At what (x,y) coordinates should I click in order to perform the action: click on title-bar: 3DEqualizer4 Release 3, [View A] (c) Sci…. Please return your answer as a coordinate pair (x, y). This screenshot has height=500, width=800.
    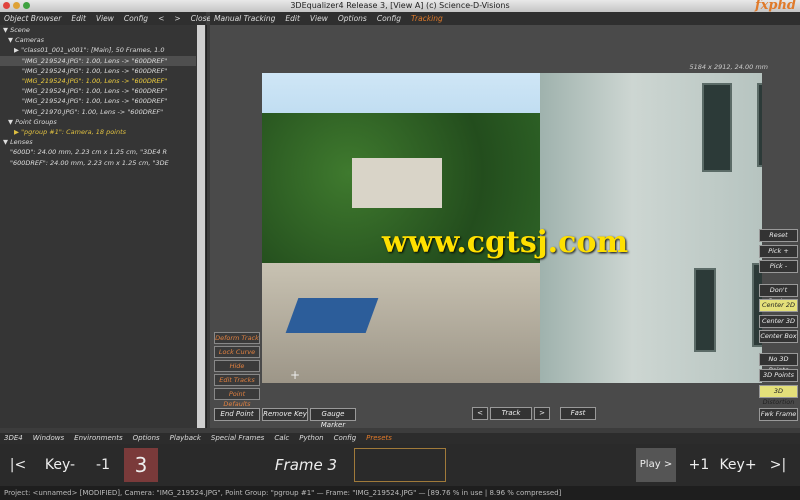
    Looking at the image, I should click on (400, 6).